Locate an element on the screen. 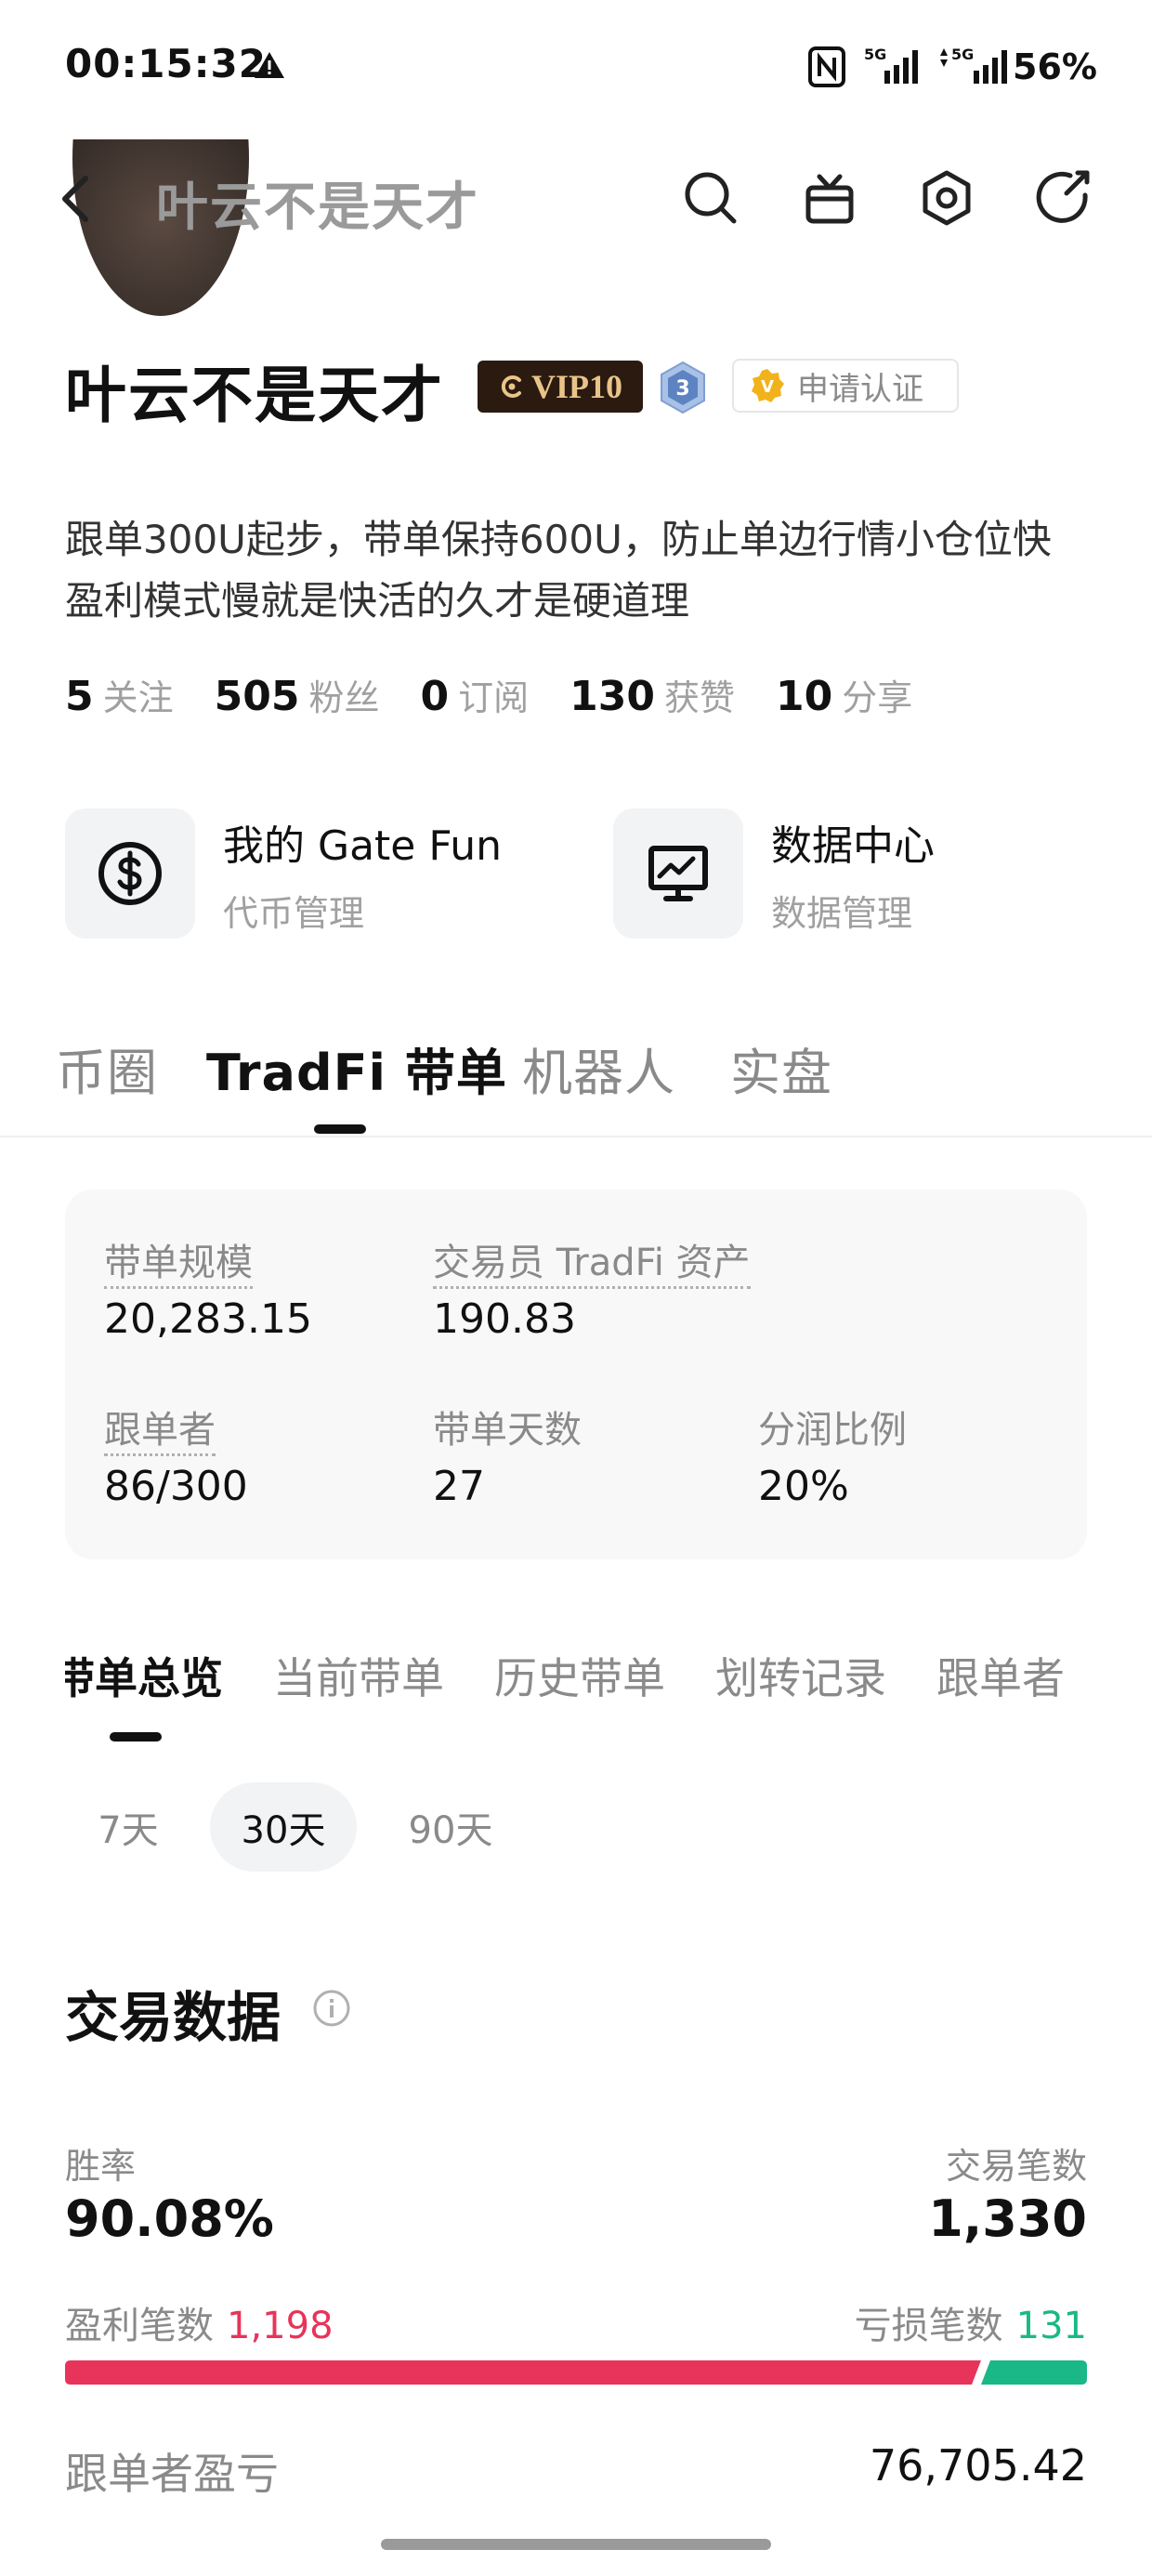 This screenshot has width=1152, height=2576. stat-label: 粉丝 is located at coordinates (344, 697).